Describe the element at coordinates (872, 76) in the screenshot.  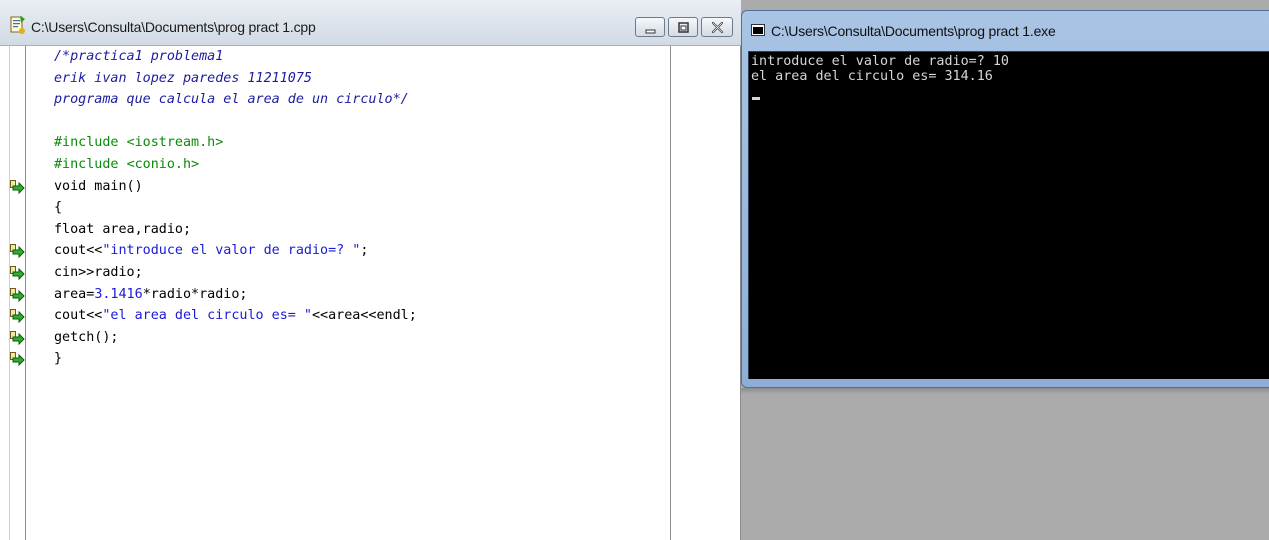
I see `console-output-line: el area del circulo es= 314.16` at that location.